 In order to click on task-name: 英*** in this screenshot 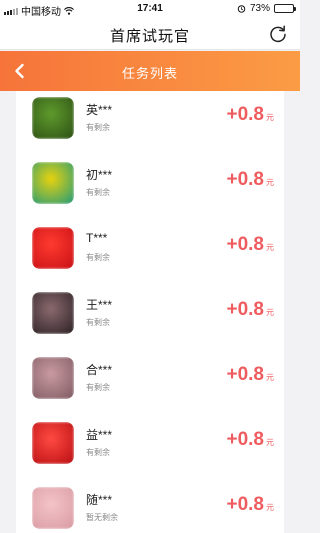, I will do `click(99, 110)`.